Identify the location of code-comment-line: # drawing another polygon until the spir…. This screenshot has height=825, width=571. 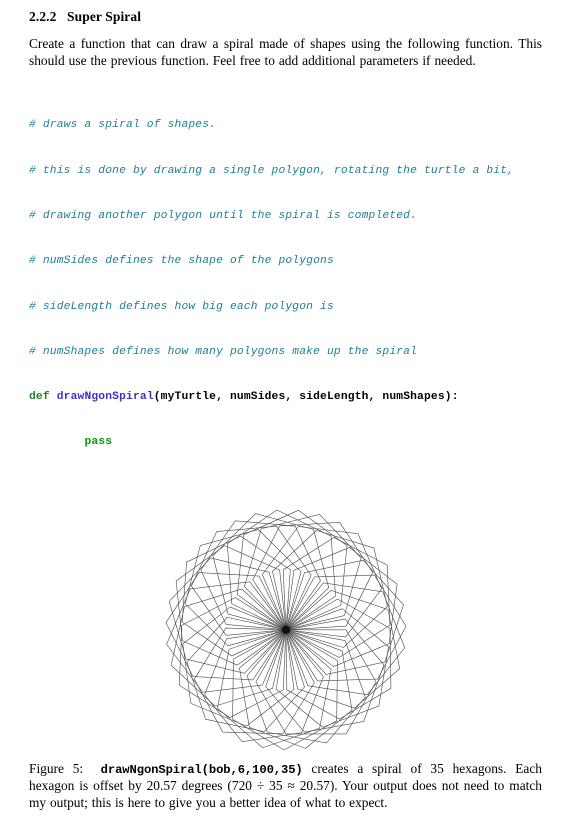
(285, 216).